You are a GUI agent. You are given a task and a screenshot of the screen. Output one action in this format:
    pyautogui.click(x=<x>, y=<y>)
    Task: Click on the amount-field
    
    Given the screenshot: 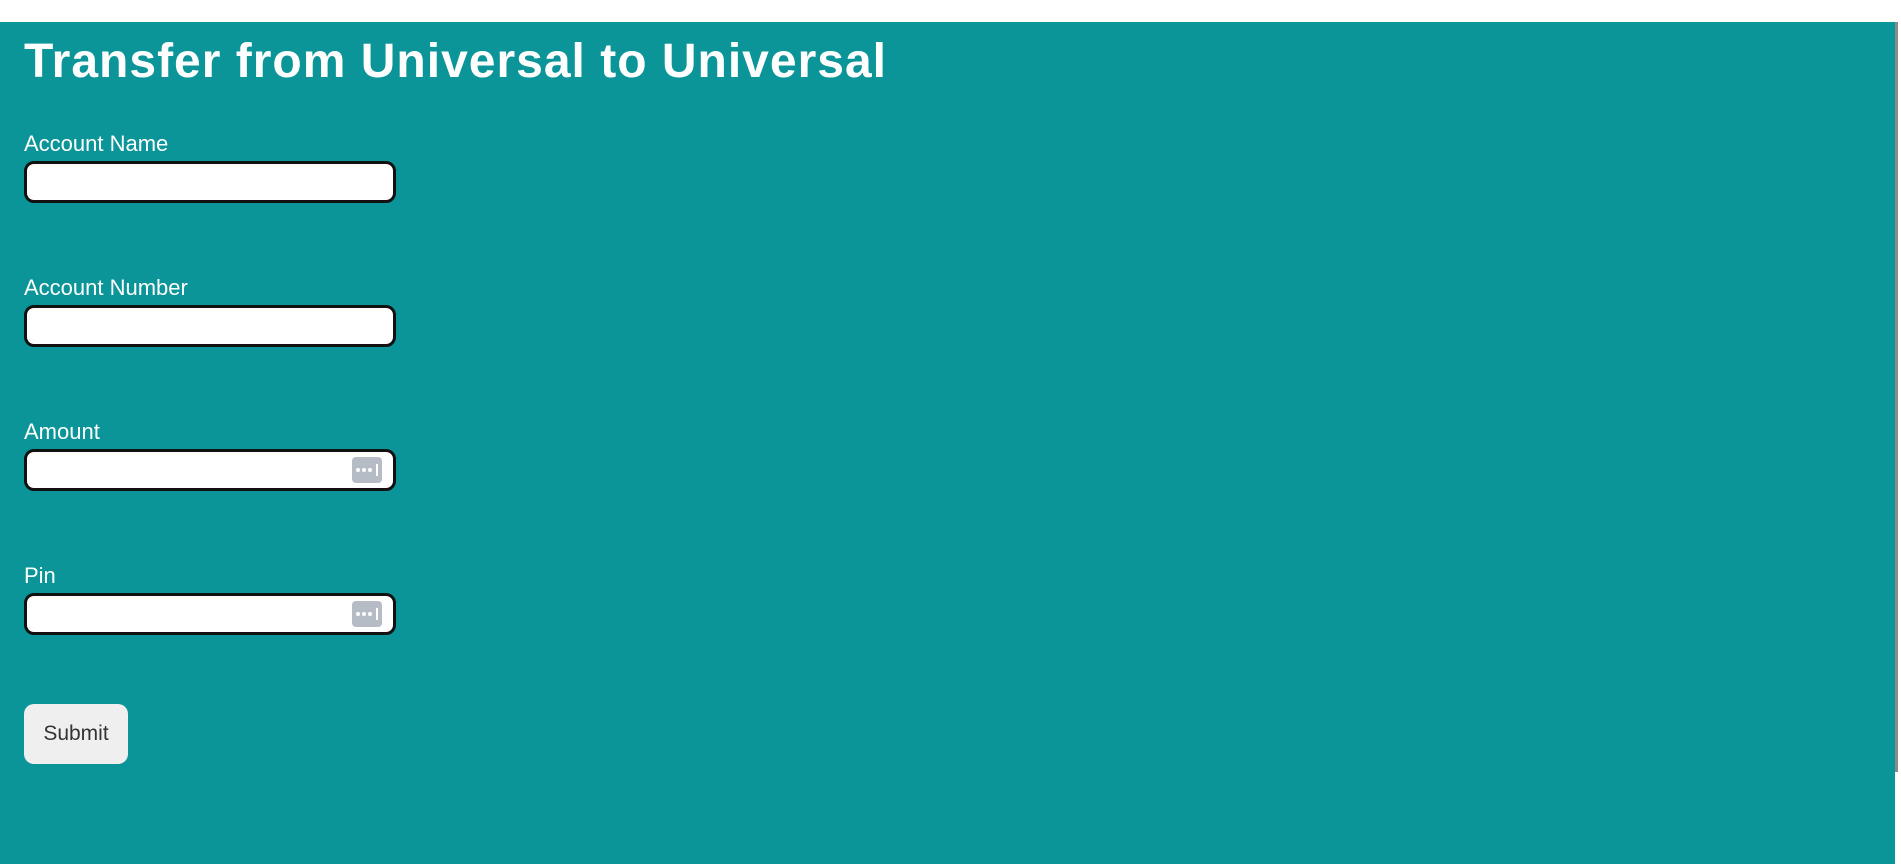 What is the action you would take?
    pyautogui.click(x=210, y=470)
    